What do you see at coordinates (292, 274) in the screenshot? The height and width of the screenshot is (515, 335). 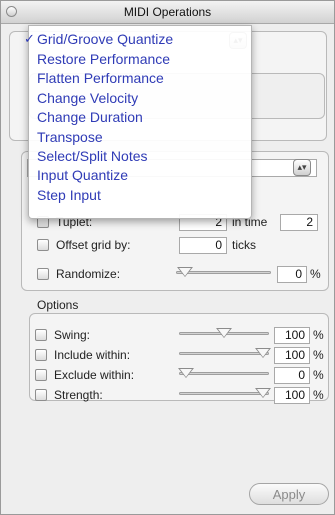 I see `randomize-value-field: 0` at bounding box center [292, 274].